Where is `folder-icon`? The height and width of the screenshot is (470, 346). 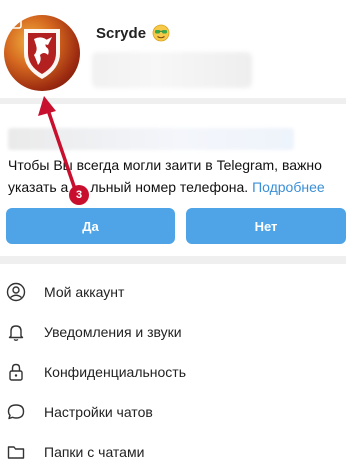
folder-icon is located at coordinates (16, 452).